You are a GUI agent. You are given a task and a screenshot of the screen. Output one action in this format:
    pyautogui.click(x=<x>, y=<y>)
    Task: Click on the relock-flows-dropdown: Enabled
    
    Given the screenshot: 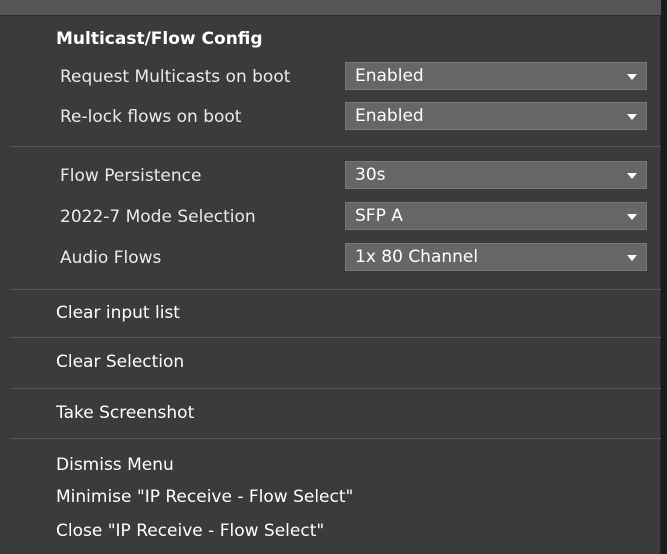 What is the action you would take?
    pyautogui.click(x=496, y=116)
    